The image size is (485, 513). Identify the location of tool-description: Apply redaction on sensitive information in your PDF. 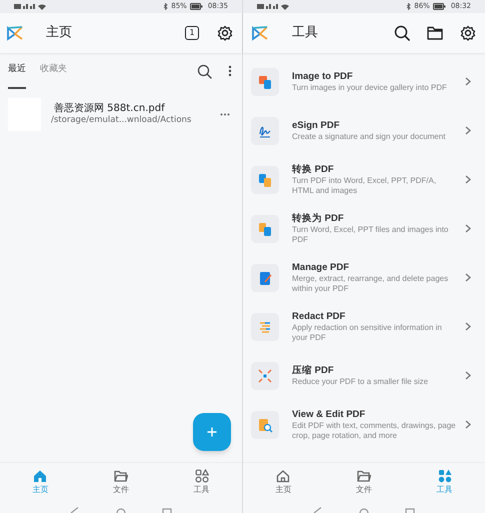
(367, 332).